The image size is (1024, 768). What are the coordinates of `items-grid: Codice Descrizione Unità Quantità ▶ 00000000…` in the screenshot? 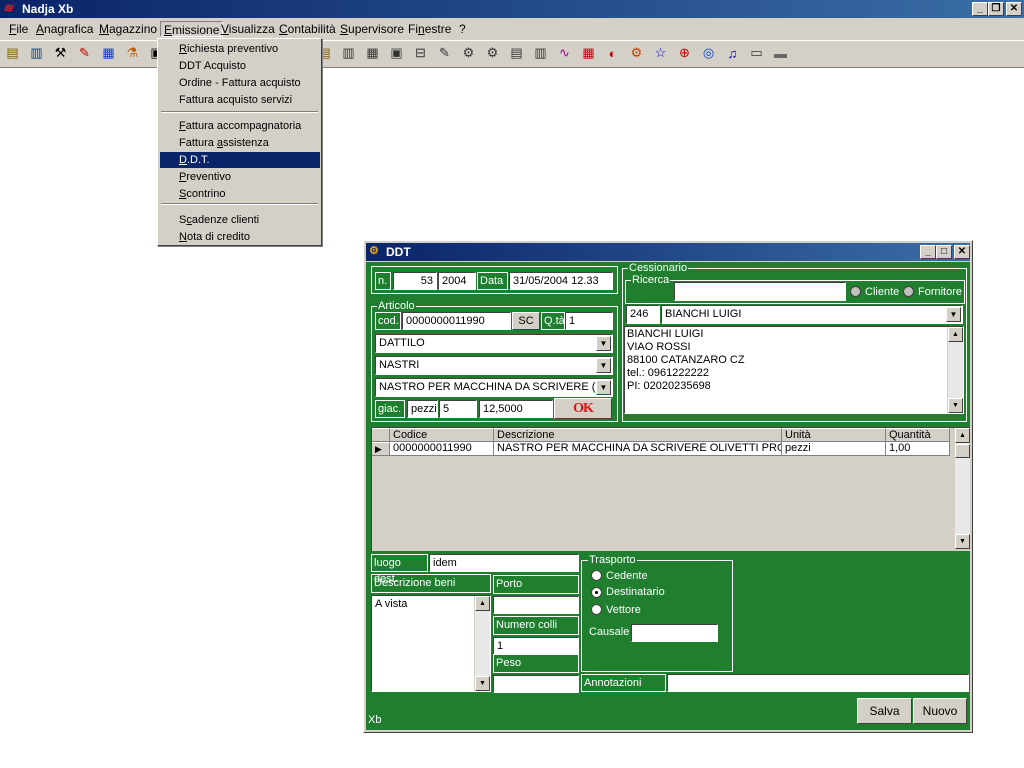 It's located at (670, 489).